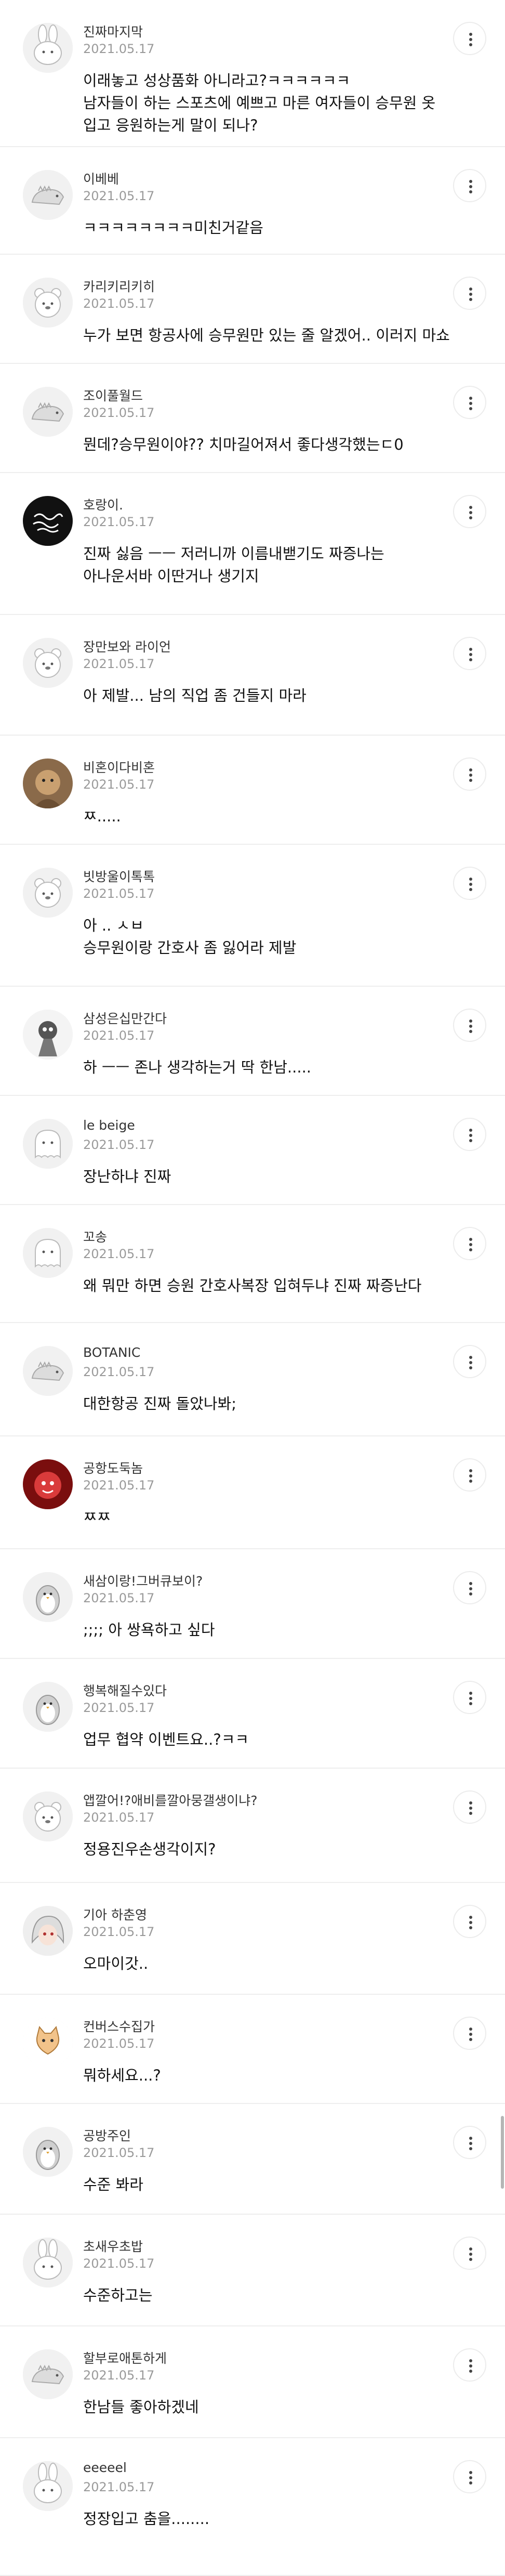 The image size is (505, 2576). Describe the element at coordinates (113, 2246) in the screenshot. I see `comment-author: 초새우초밥` at that location.